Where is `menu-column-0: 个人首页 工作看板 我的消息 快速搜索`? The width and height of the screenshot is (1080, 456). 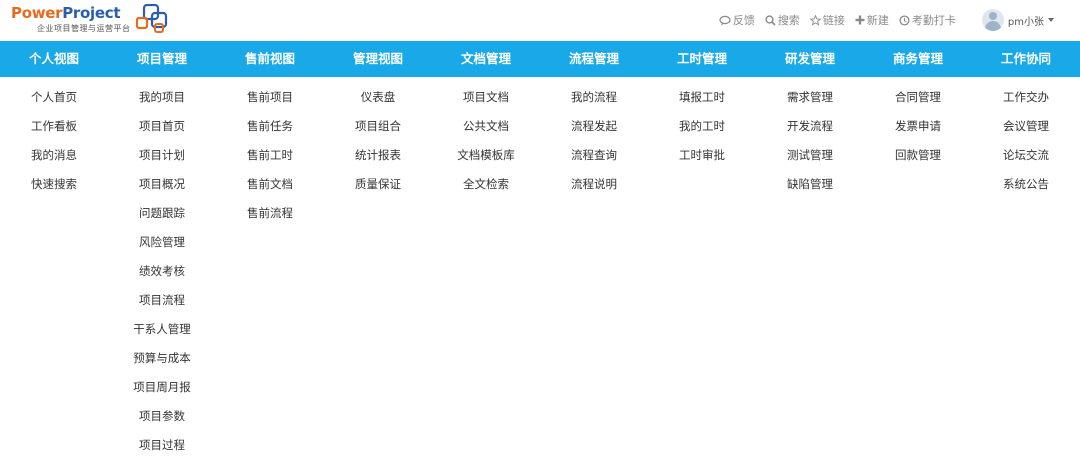
menu-column-0: 个人首页 工作看板 我的消息 快速搜索 is located at coordinates (54, 266).